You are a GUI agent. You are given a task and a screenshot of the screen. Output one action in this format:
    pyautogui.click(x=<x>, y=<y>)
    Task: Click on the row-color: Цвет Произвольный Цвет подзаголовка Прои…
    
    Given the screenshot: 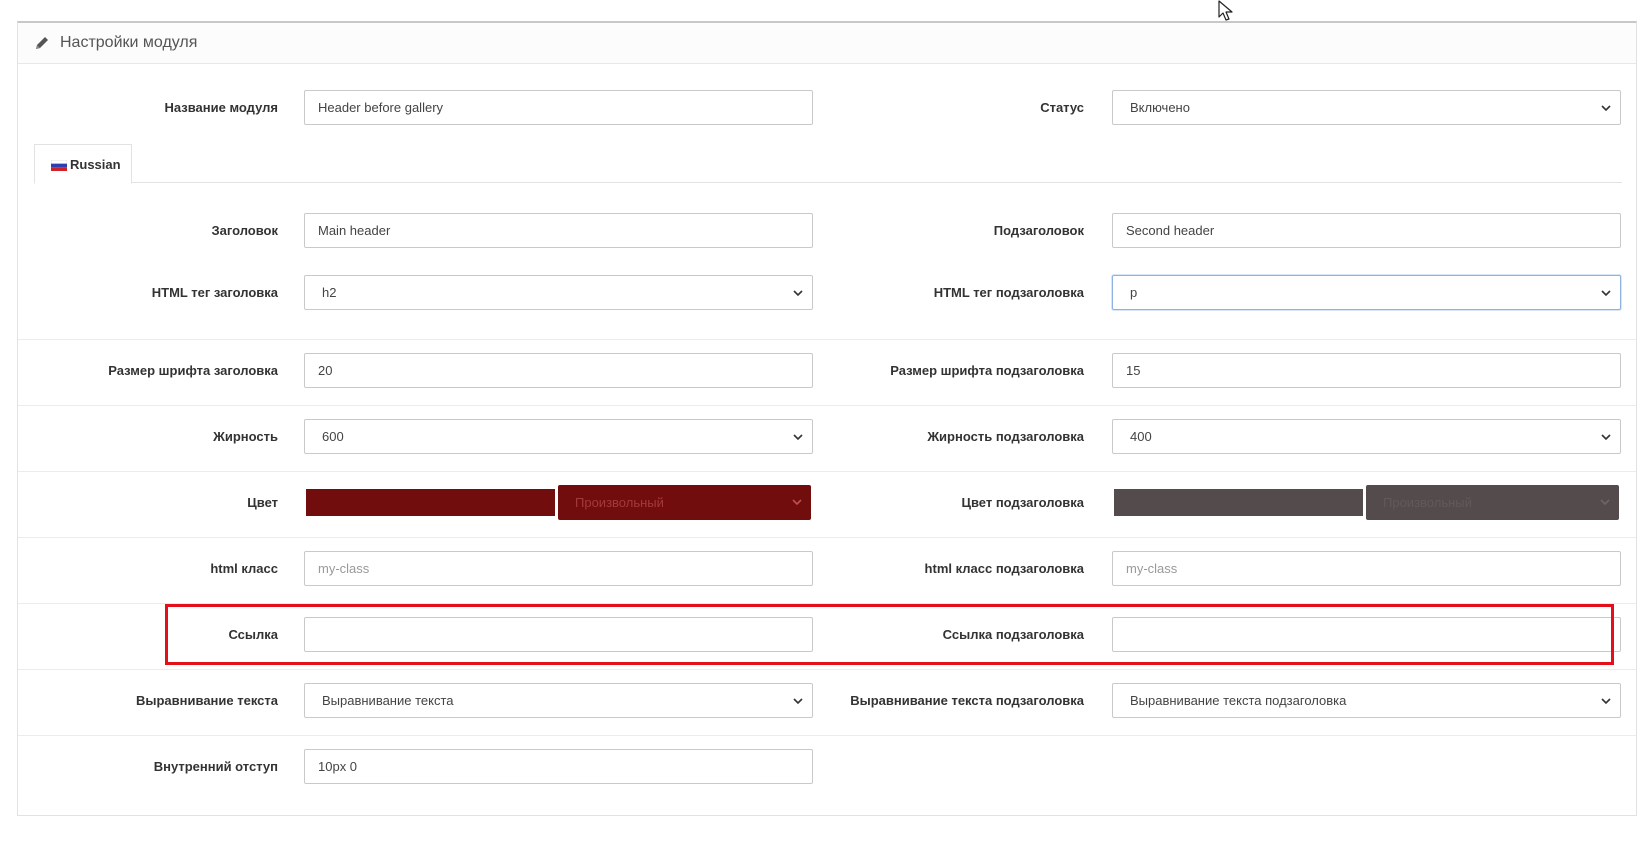 What is the action you would take?
    pyautogui.click(x=827, y=504)
    